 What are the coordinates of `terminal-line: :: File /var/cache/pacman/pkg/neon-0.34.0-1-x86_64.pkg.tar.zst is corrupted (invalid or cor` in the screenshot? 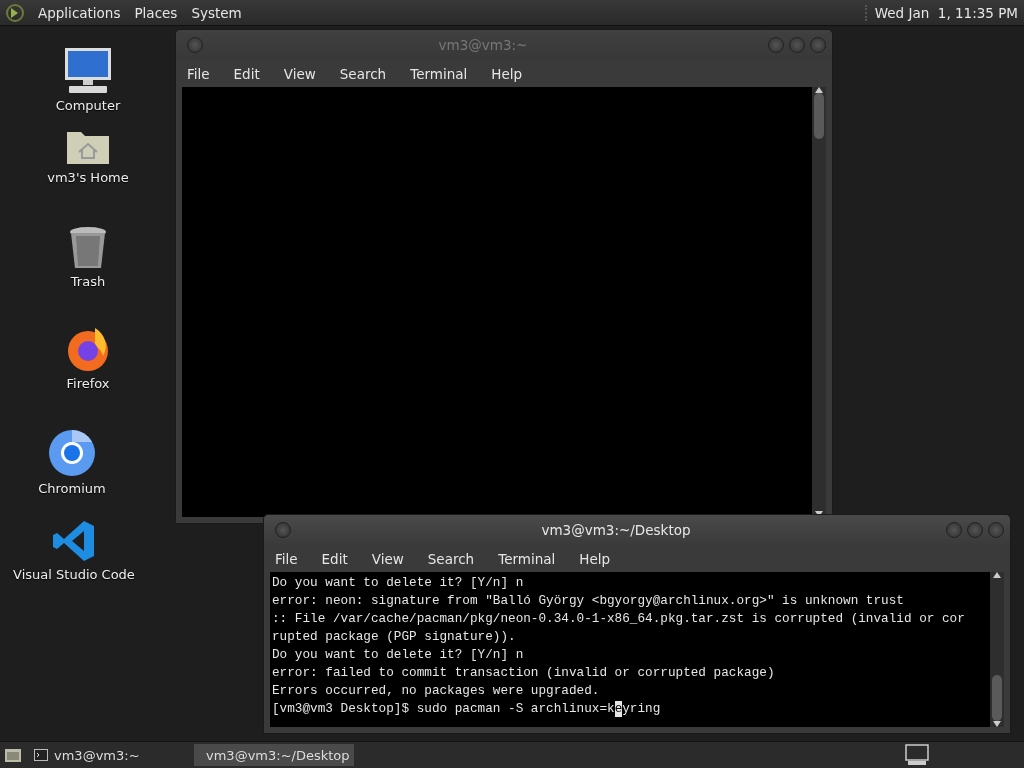 It's located at (619, 619).